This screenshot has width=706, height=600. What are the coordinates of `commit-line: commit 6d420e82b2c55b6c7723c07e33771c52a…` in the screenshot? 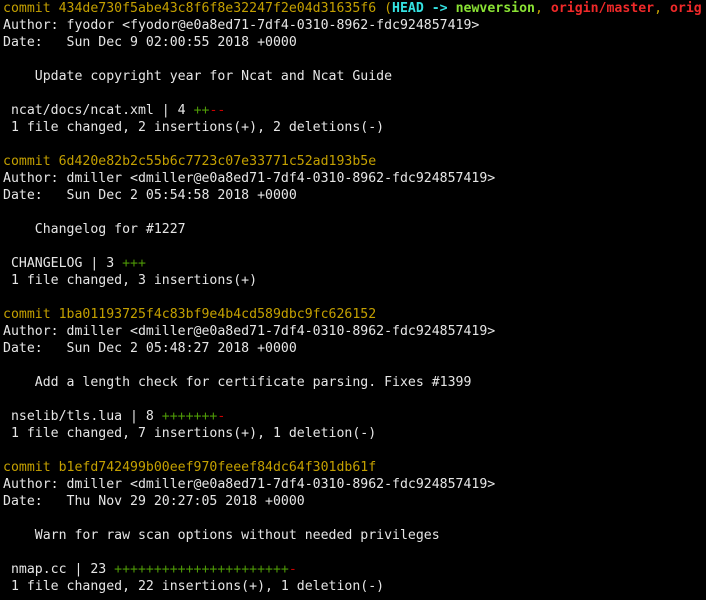 It's located at (190, 161).